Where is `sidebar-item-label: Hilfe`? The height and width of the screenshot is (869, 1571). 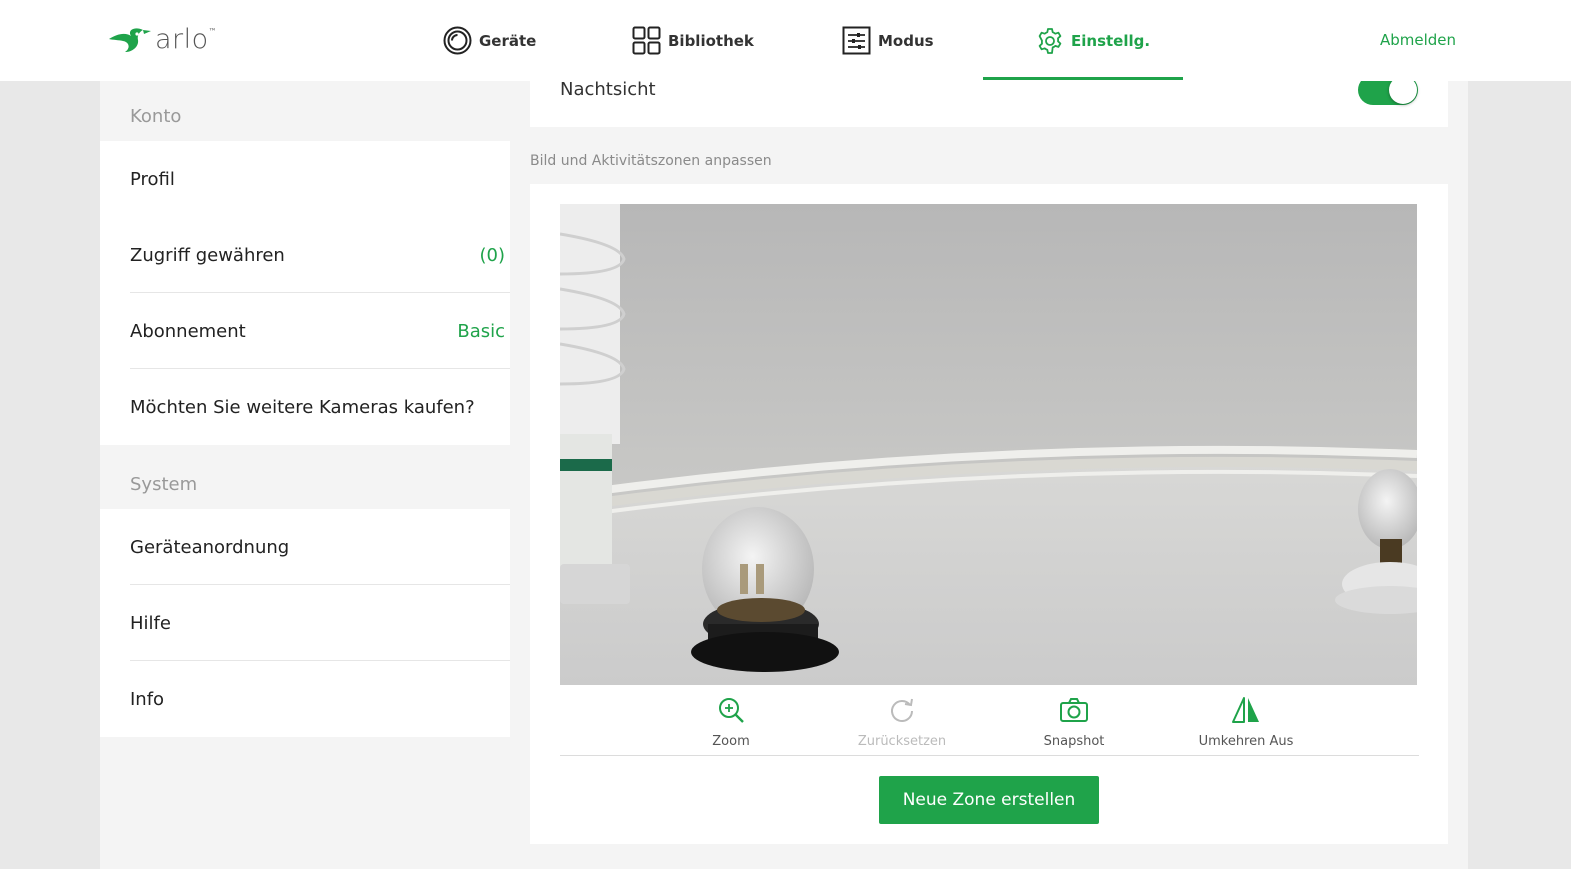 sidebar-item-label: Hilfe is located at coordinates (150, 623).